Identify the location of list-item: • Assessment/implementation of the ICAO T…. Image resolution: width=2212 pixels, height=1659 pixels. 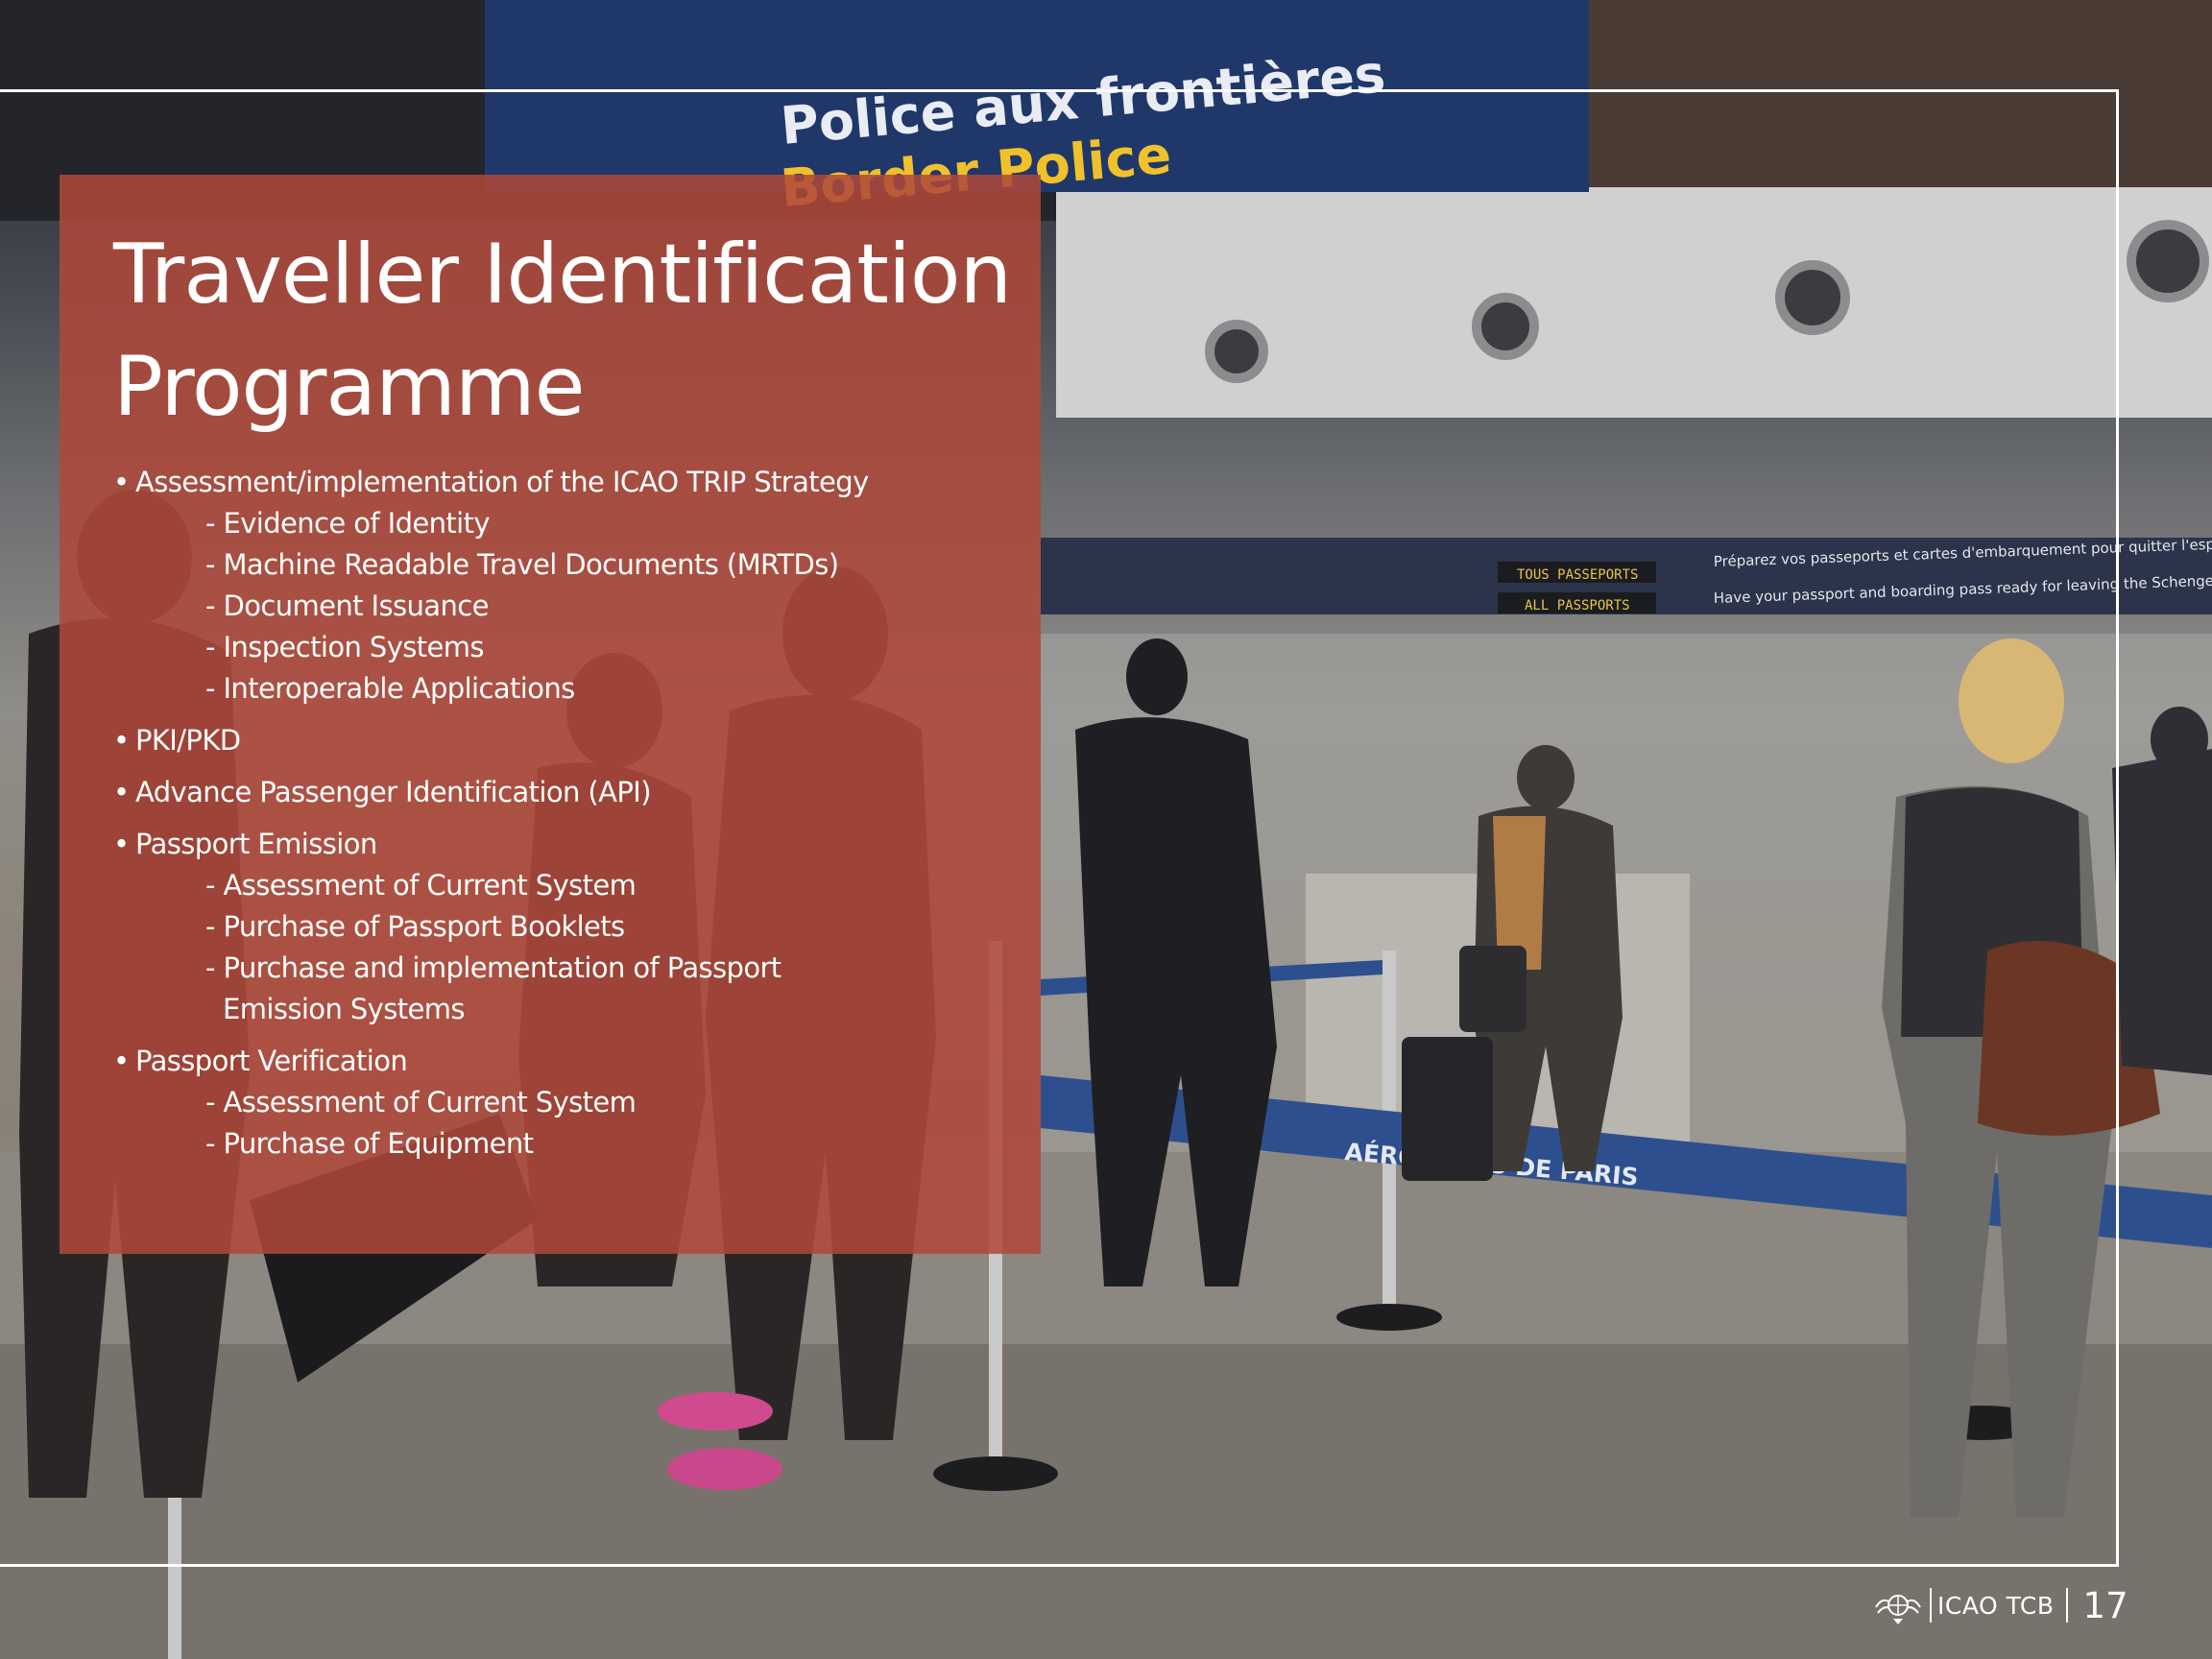
(574, 483).